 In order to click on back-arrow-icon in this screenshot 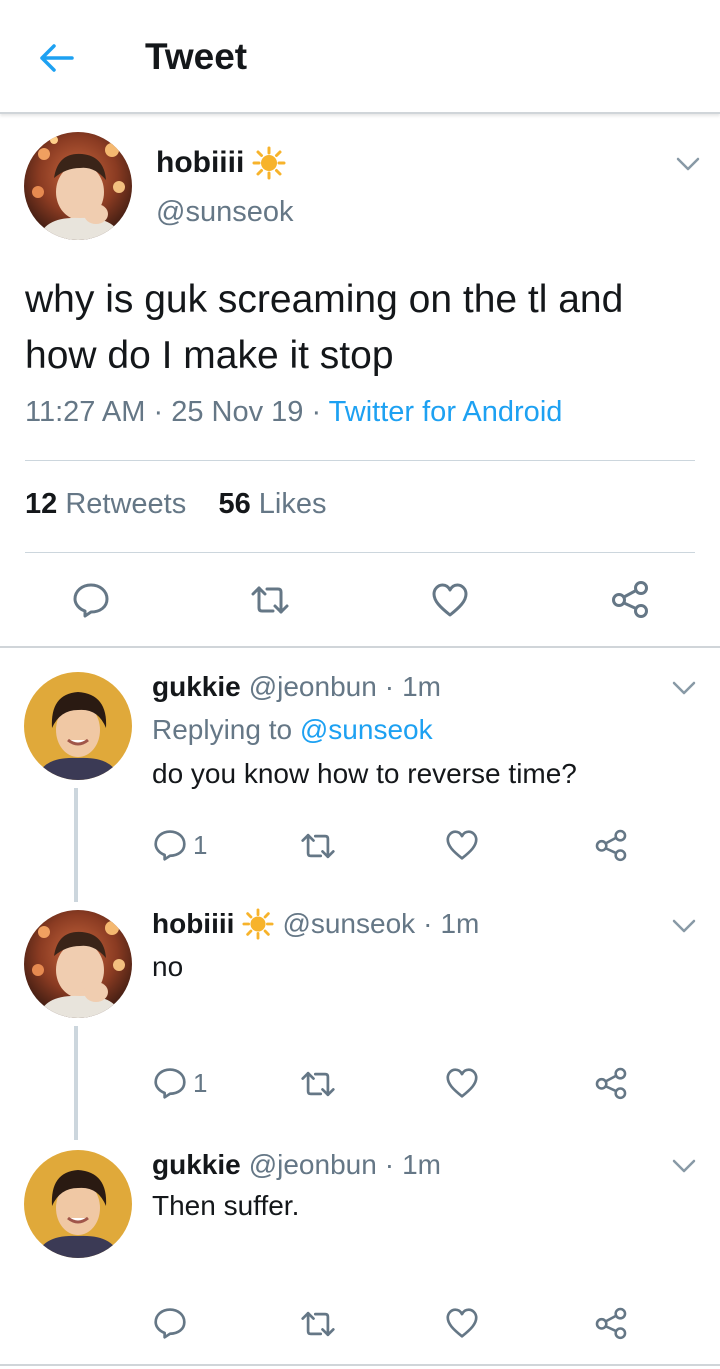, I will do `click(57, 58)`.